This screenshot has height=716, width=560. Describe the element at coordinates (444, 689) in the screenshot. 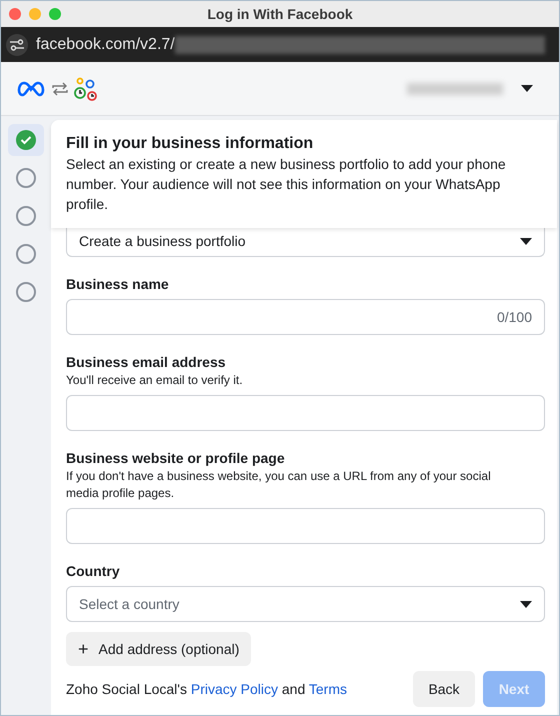

I see `back-button: Back` at that location.